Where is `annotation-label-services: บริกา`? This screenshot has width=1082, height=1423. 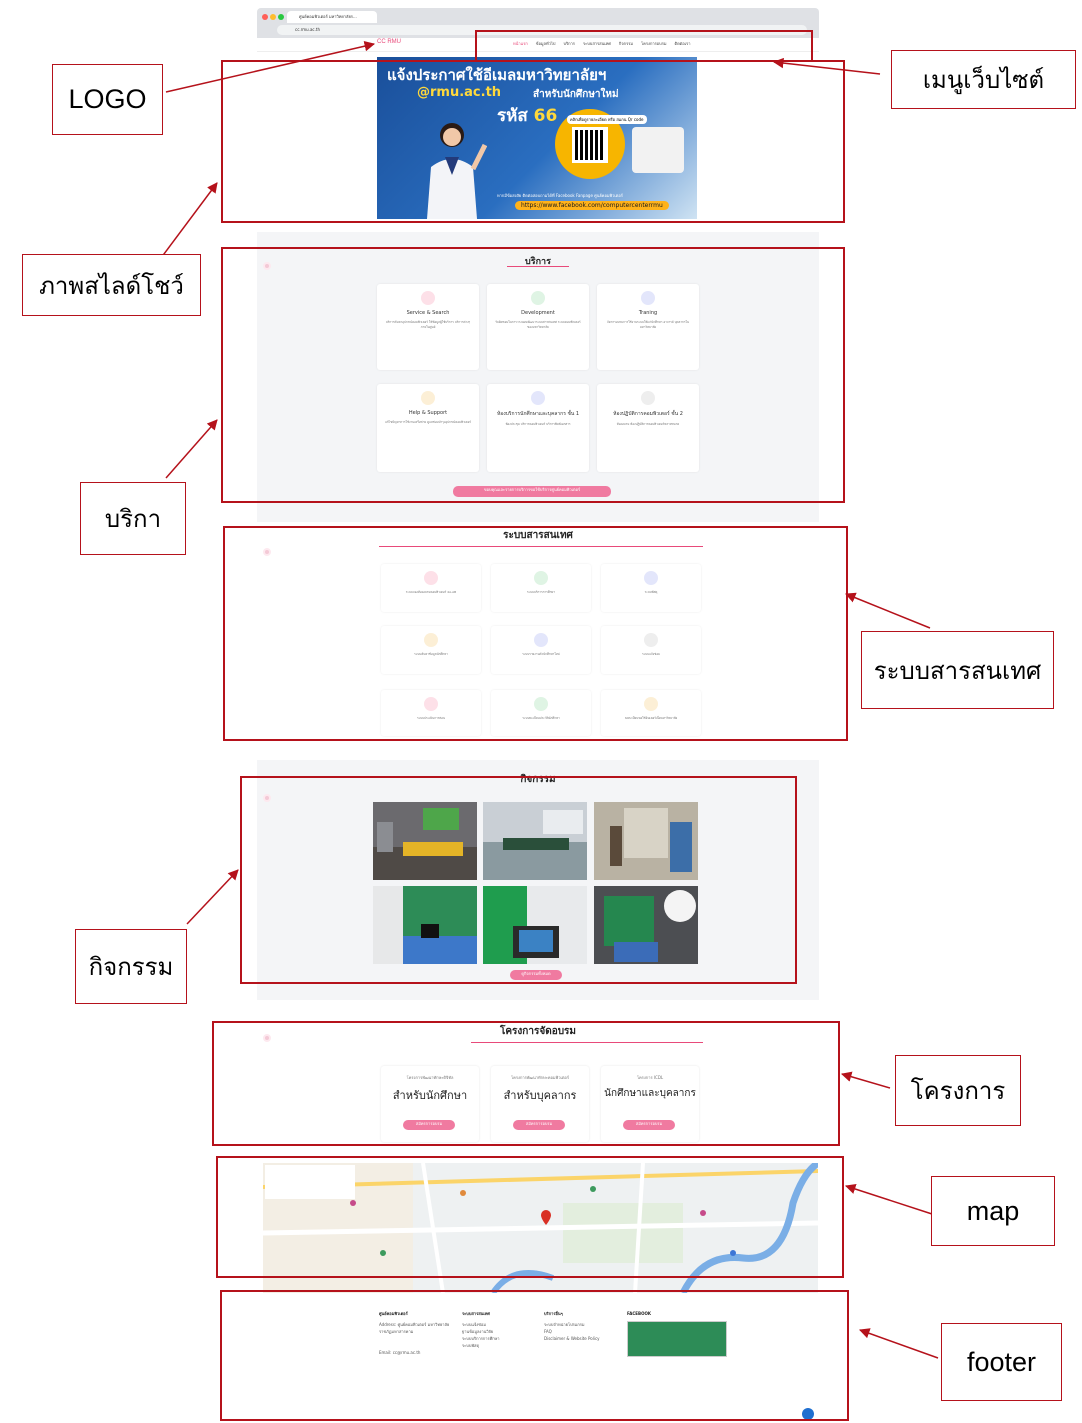
annotation-label-services: บริกา is located at coordinates (133, 518).